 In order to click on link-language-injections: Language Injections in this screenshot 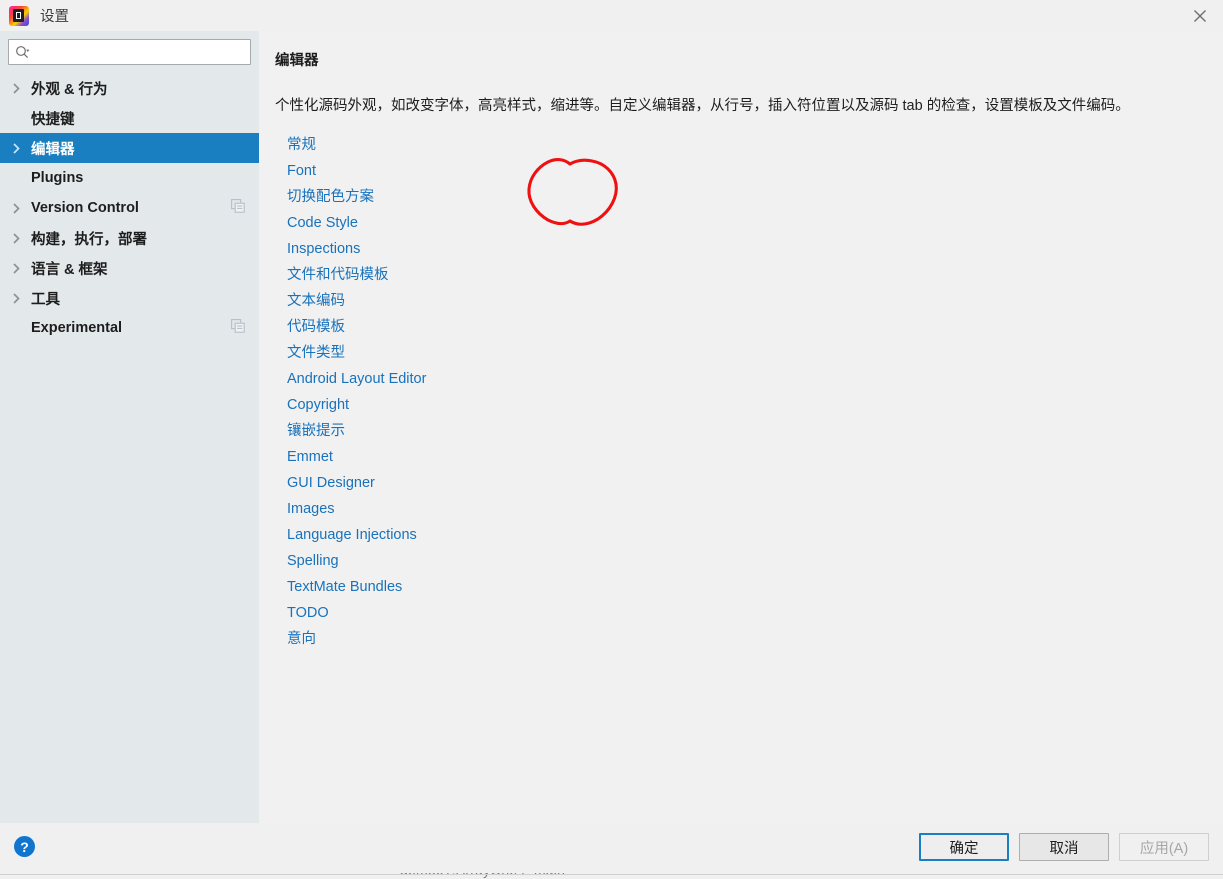, I will do `click(352, 535)`.